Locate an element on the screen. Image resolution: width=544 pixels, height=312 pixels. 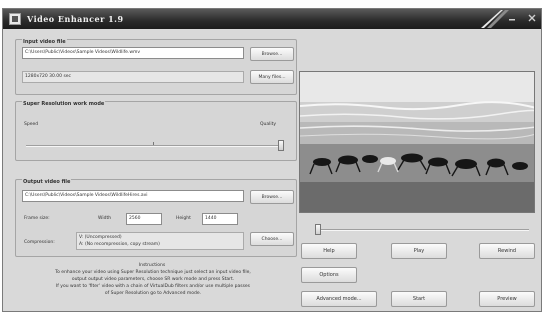
height-input: 1440 is located at coordinates (220, 219).